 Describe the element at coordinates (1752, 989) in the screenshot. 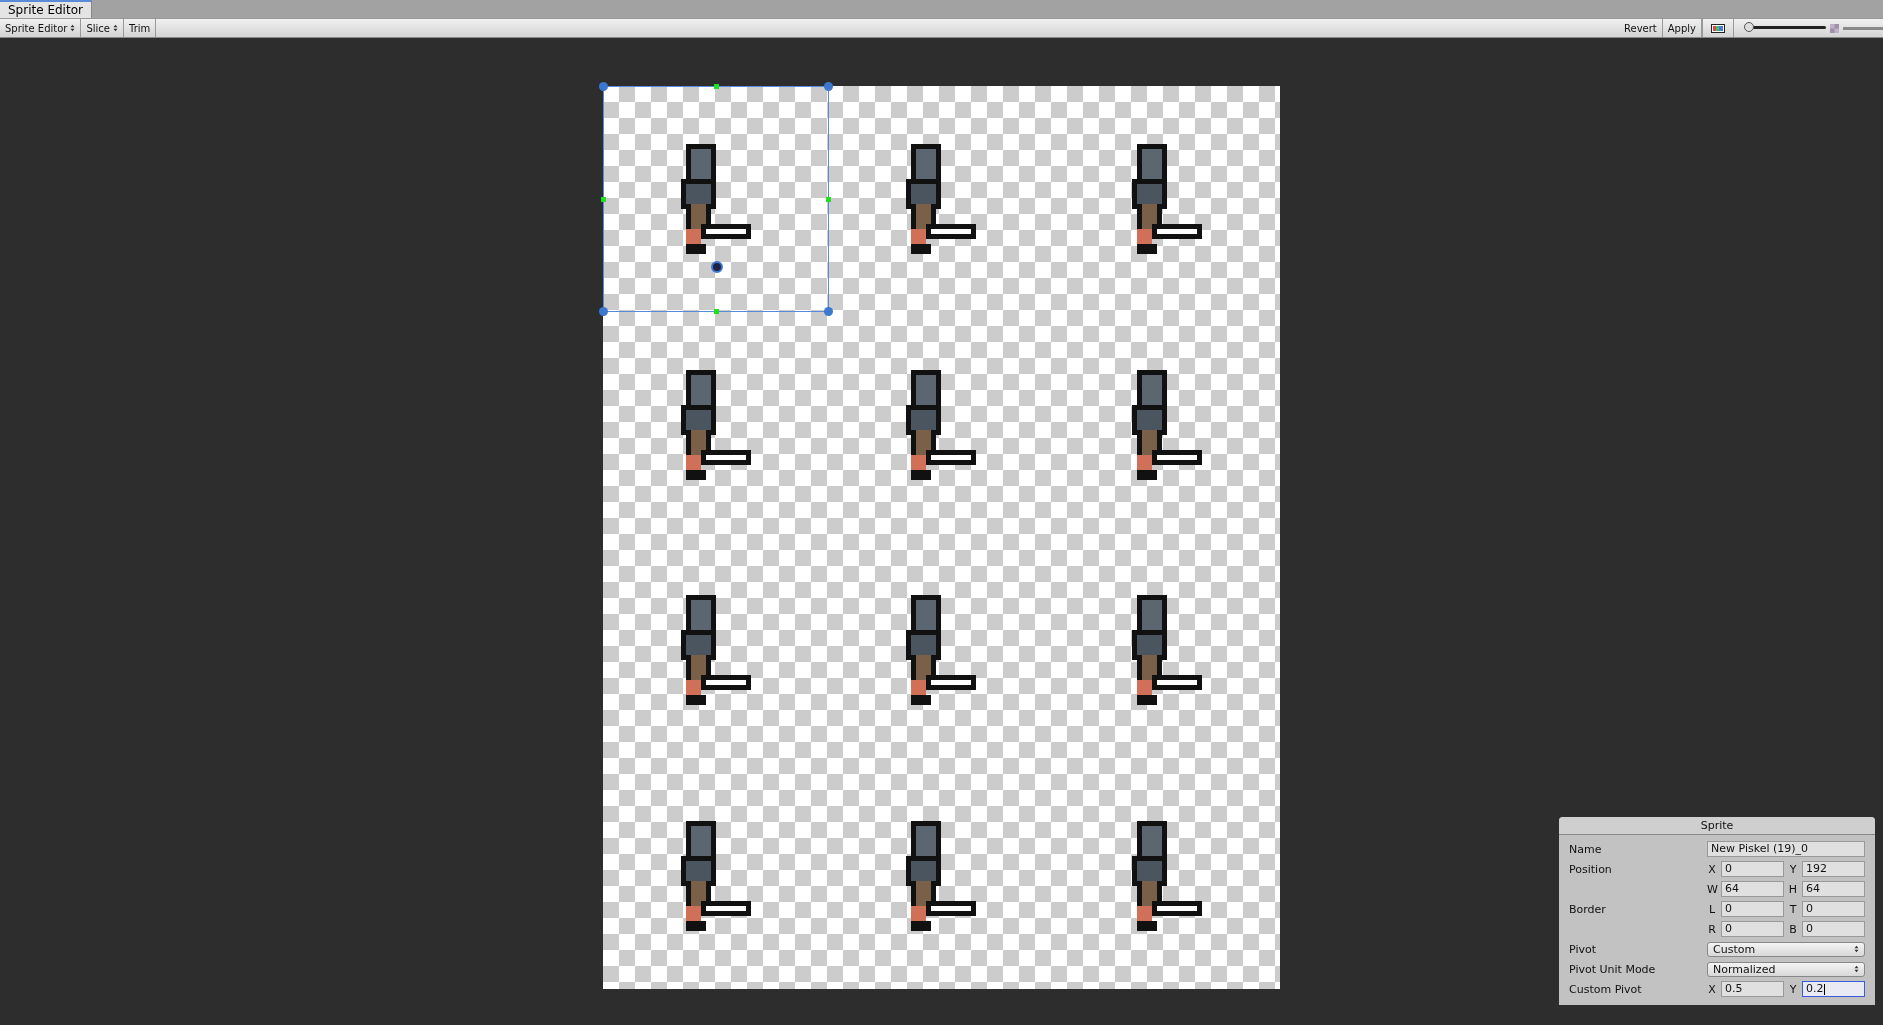

I see `number-field: 0.5` at that location.